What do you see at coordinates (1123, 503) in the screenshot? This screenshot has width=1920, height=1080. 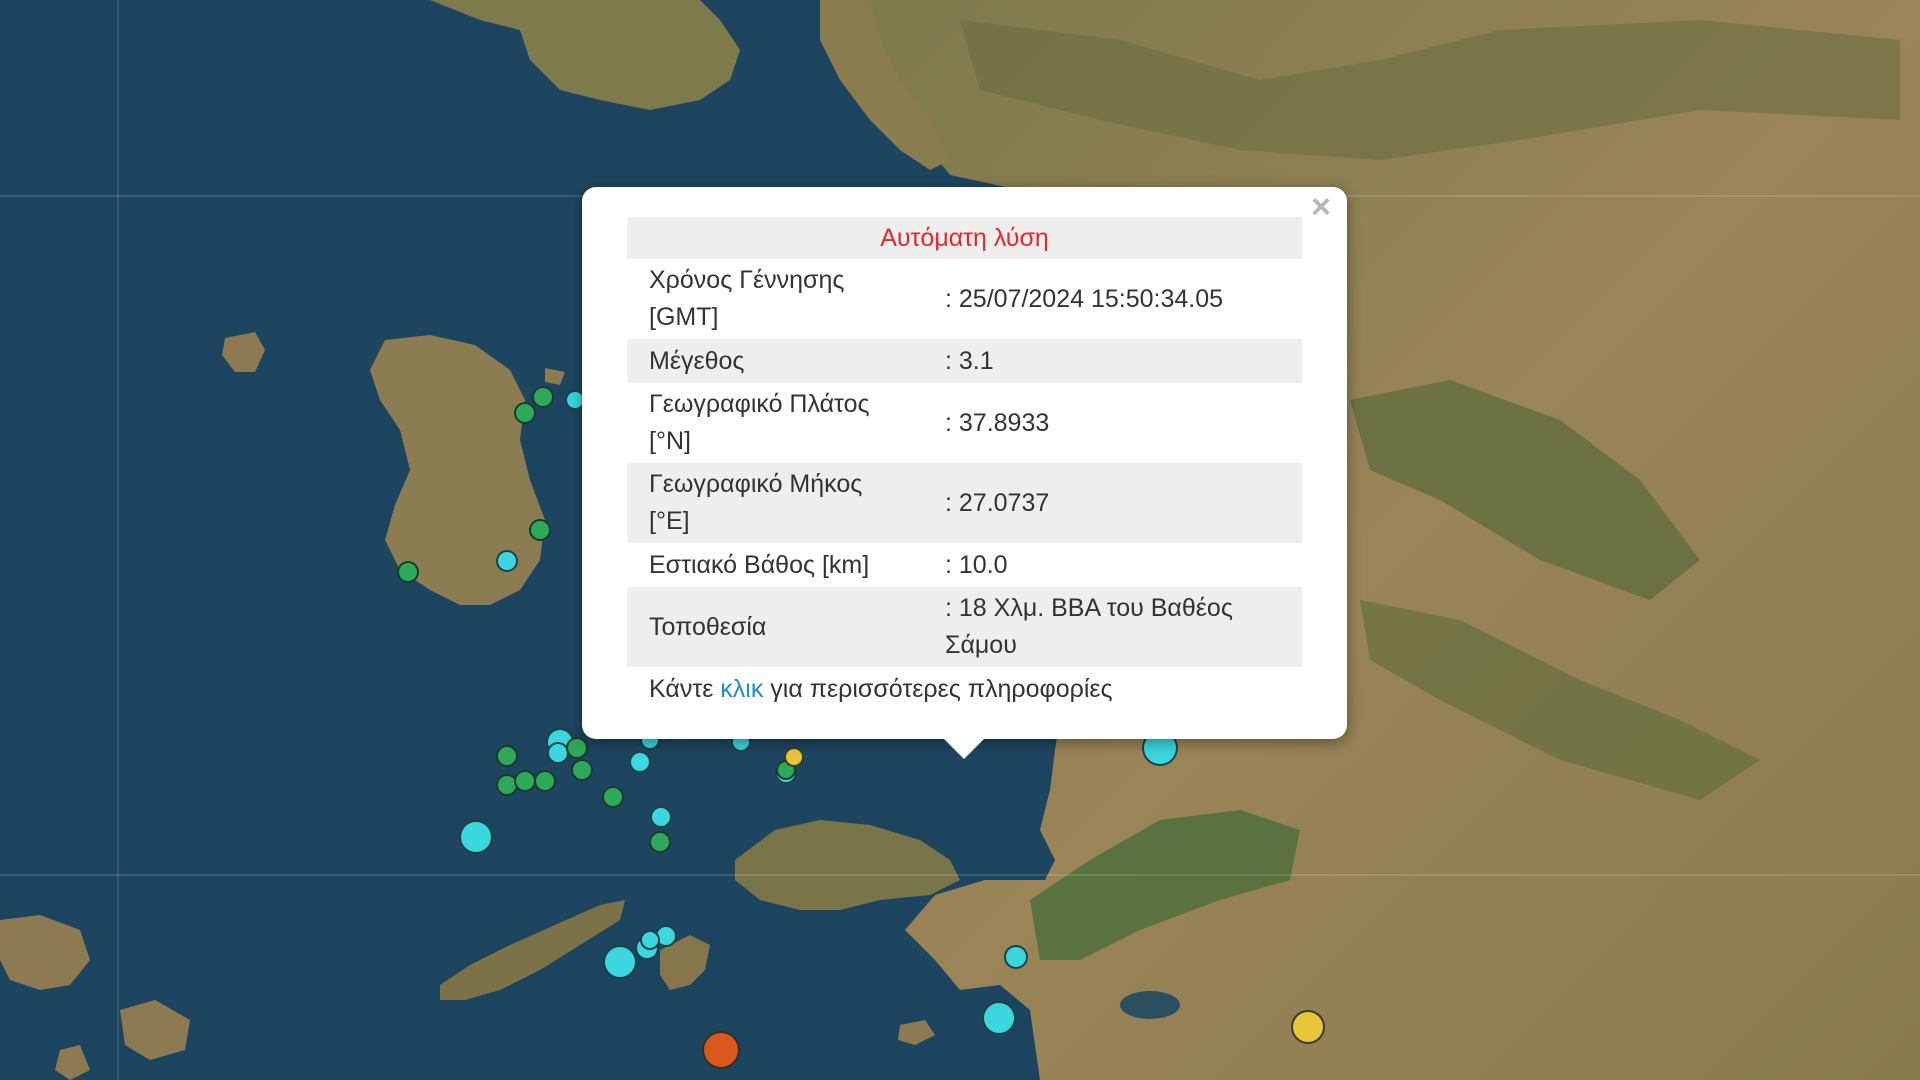 I see `value-longitude: : 27.0737` at bounding box center [1123, 503].